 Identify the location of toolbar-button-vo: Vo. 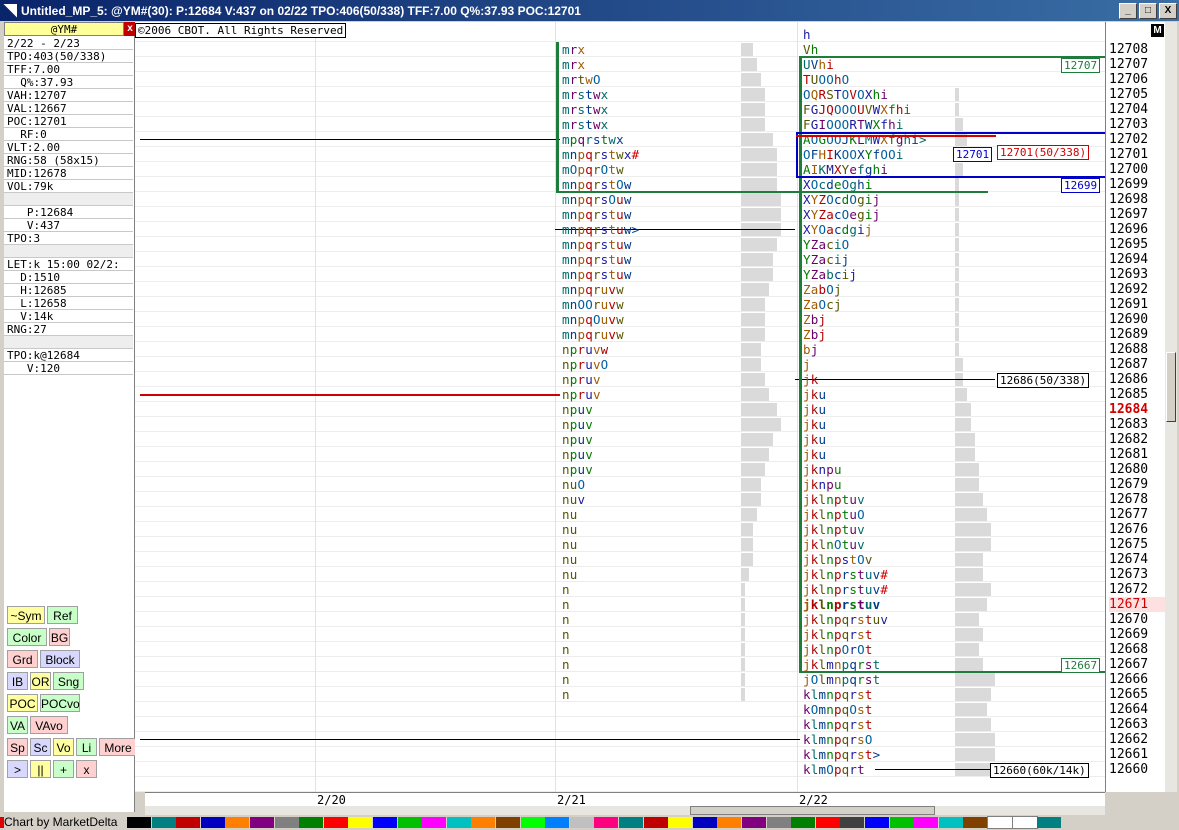
(63, 747).